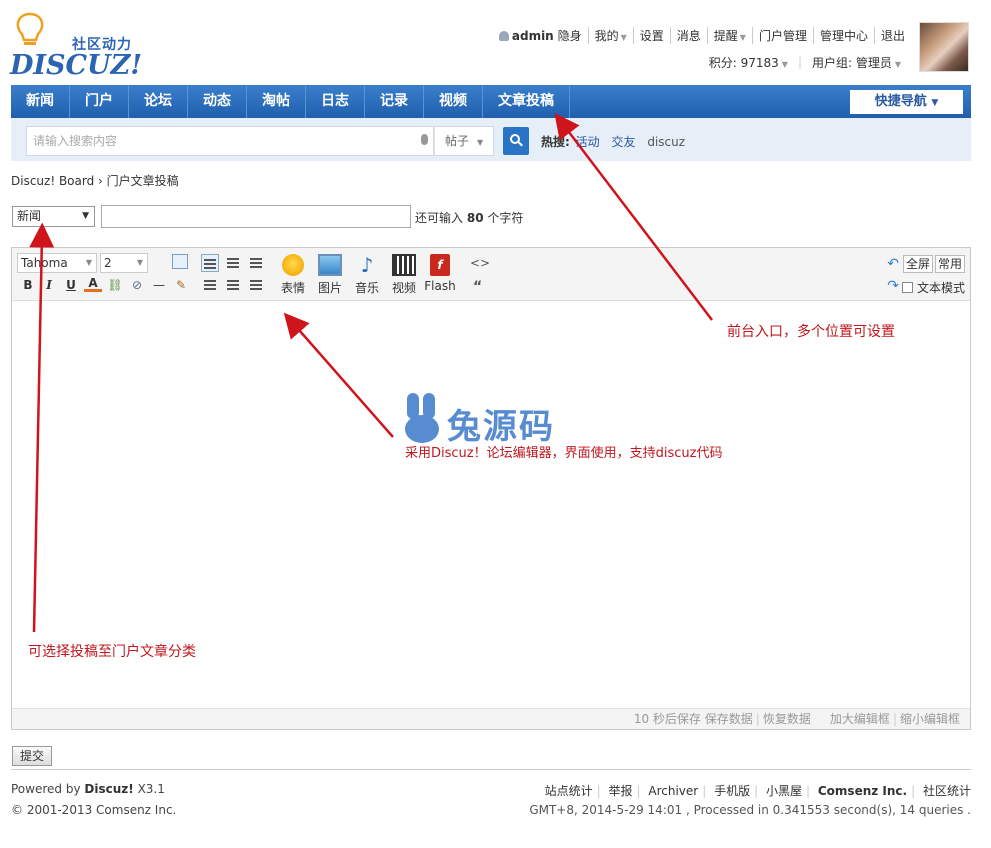 The width and height of the screenshot is (991, 848). I want to click on annotation-editor: 采用Discuz！论坛编辑器，界面使用，支持discuz代码, so click(564, 453).